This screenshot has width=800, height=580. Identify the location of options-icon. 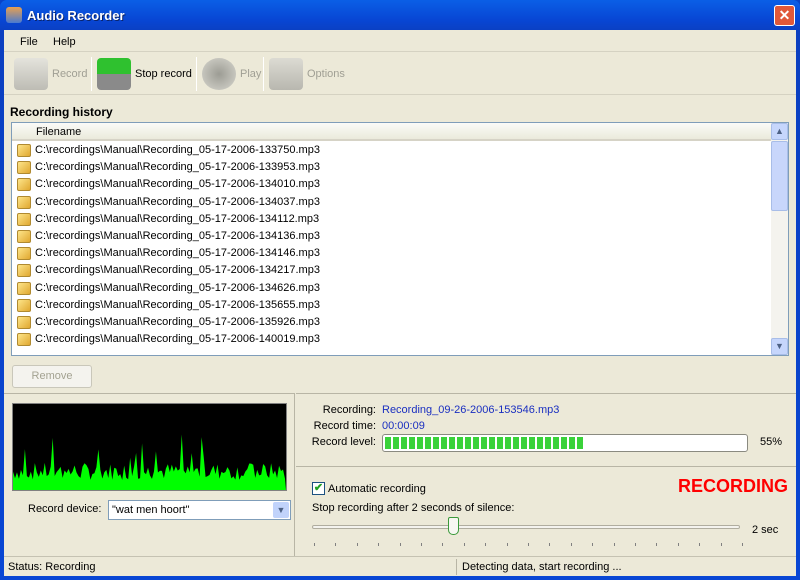
(286, 74).